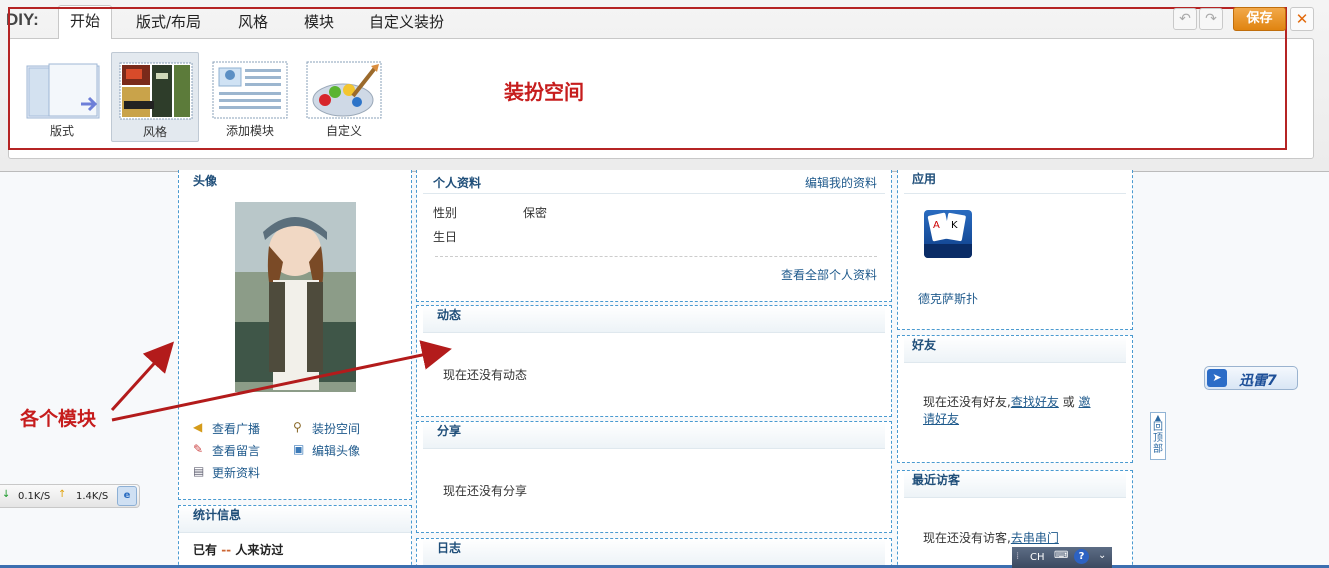 Image resolution: width=1329 pixels, height=568 pixels. I want to click on modules-annotation: 各个模块, so click(58, 419).